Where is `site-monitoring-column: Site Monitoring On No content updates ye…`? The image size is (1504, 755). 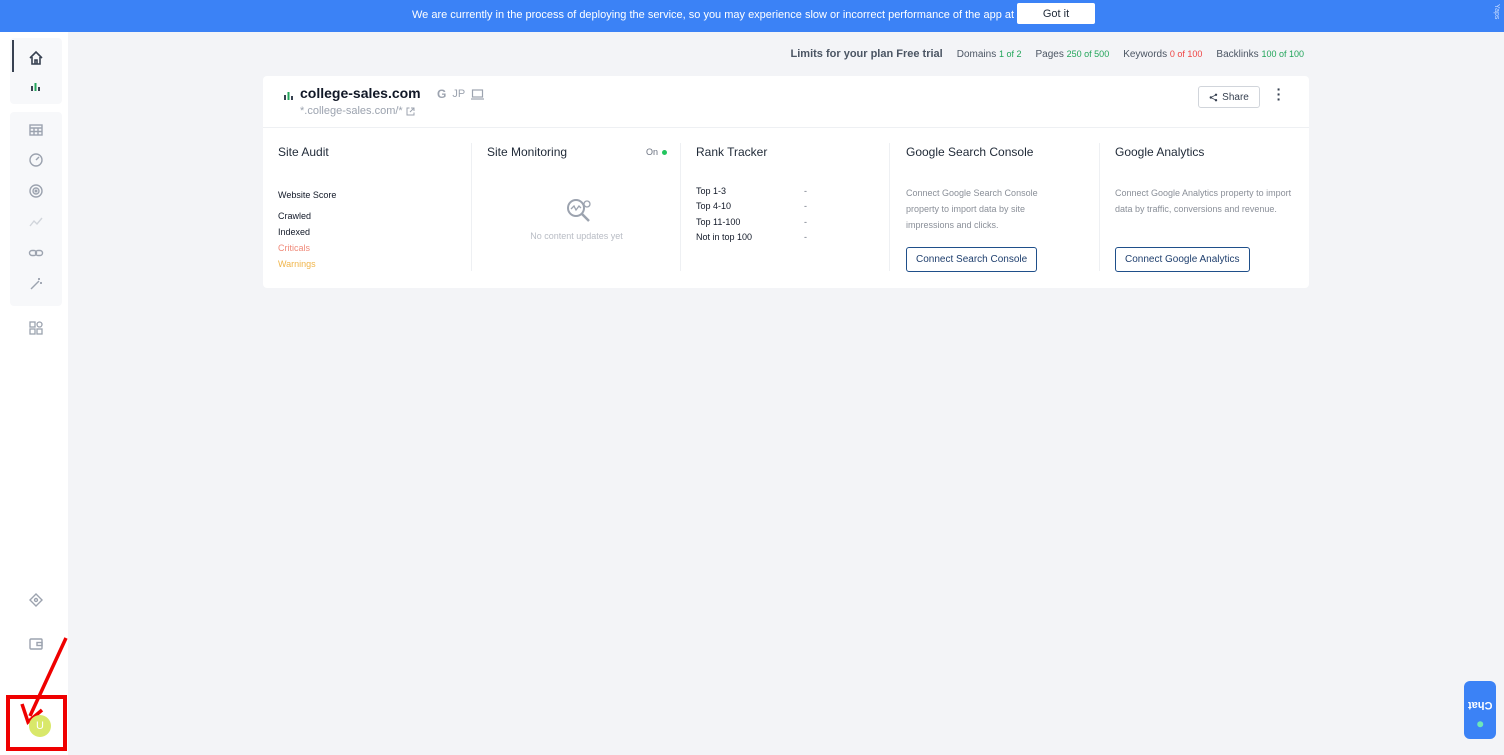 site-monitoring-column: Site Monitoring On No content updates ye… is located at coordinates (576, 208).